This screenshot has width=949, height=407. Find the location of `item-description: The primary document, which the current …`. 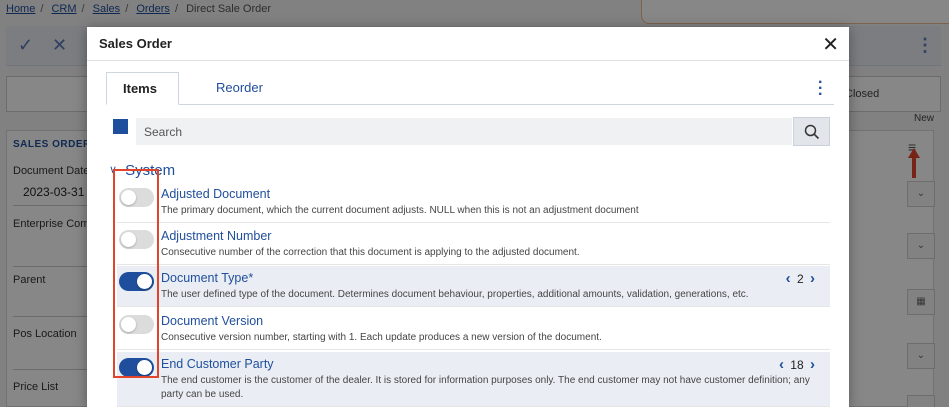

item-description: The primary document, which the current … is located at coordinates (400, 210).